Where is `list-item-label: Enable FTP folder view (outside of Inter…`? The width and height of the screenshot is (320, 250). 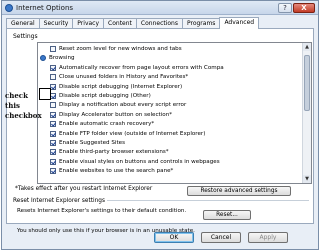
list-item-label: Enable FTP folder view (outside of Inter… is located at coordinates (132, 133).